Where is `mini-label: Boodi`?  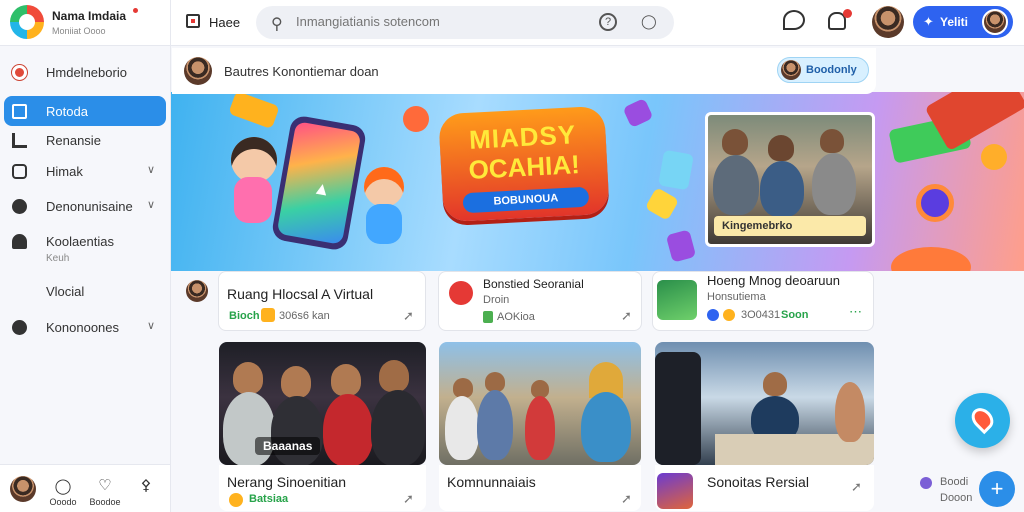
mini-label: Boodi is located at coordinates (954, 482).